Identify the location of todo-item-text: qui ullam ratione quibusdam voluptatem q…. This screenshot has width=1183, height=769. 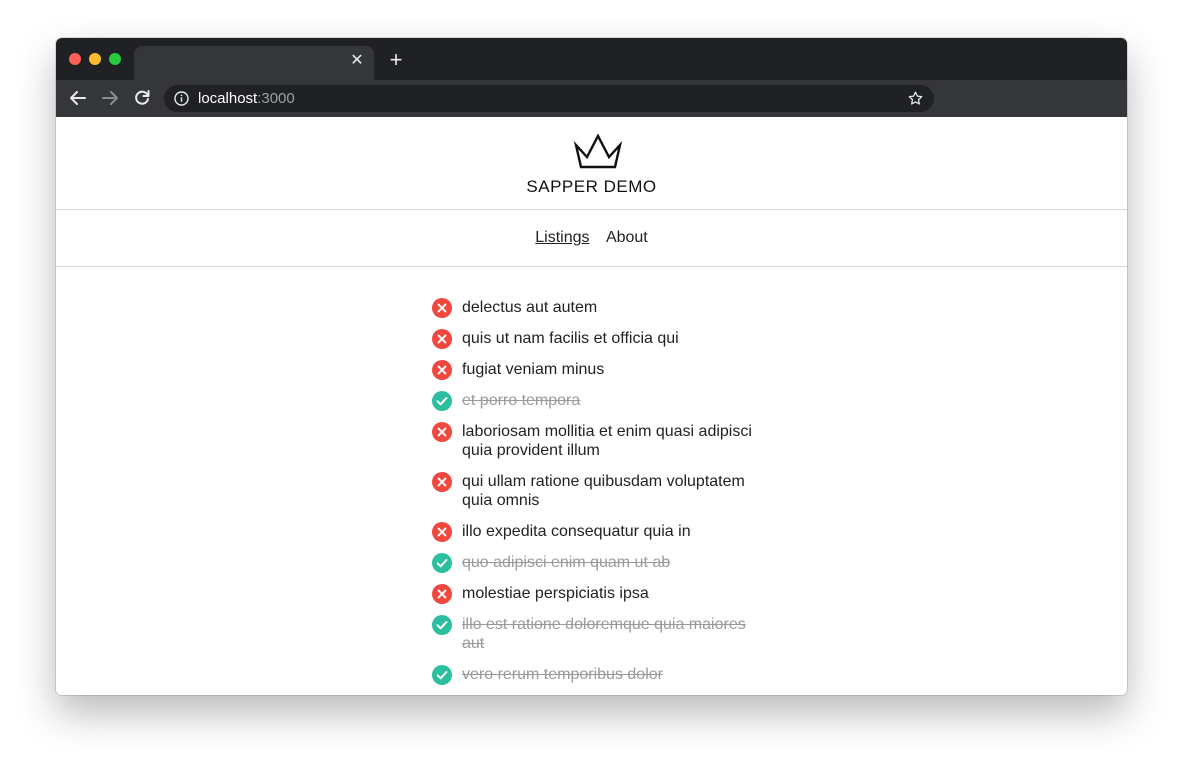
(603, 491).